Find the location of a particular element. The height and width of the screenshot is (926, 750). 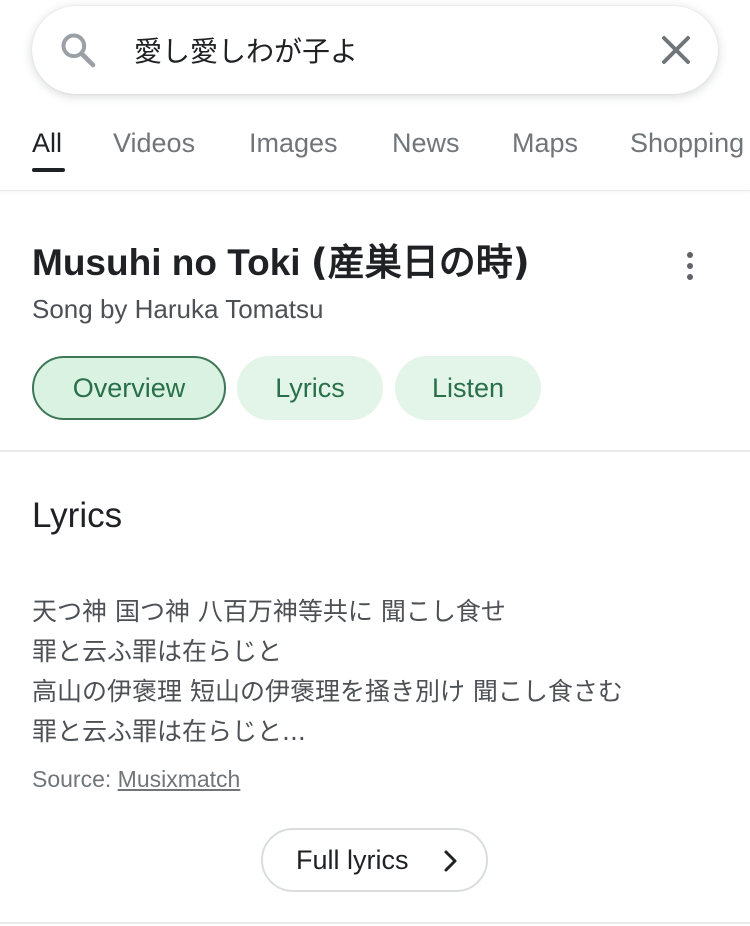

search-bar is located at coordinates (375, 50).